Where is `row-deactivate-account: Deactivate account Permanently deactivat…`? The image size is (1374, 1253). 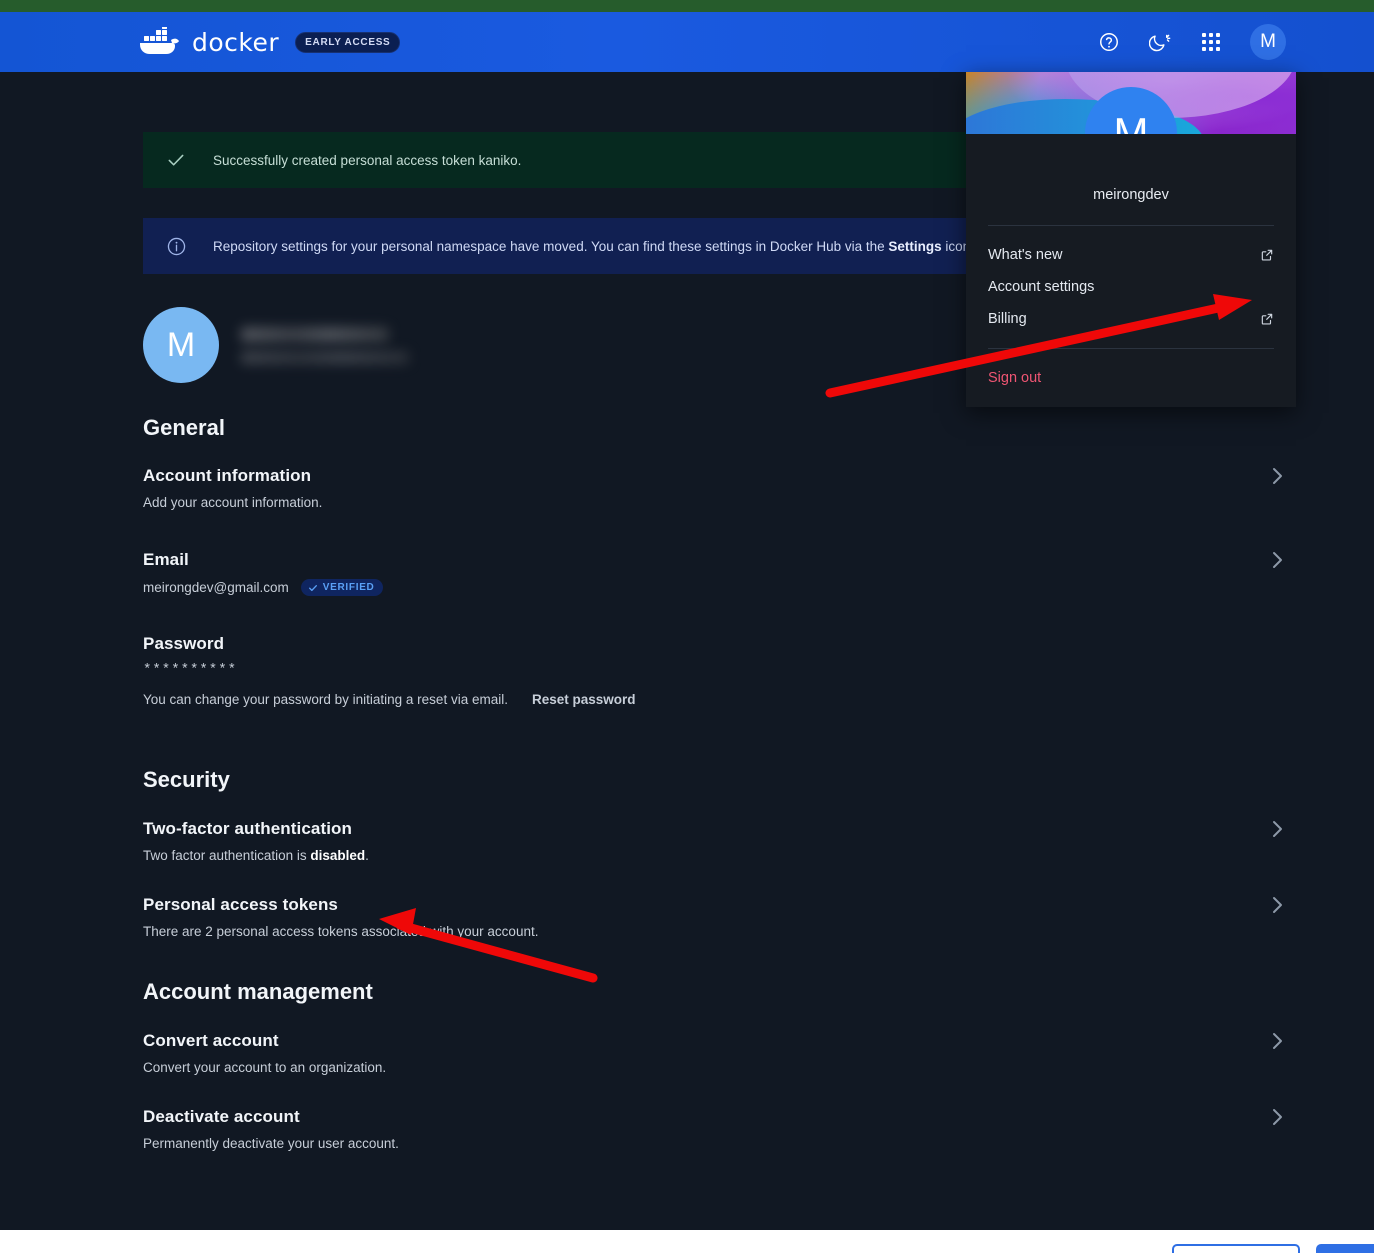 row-deactivate-account: Deactivate account Permanently deactivat… is located at coordinates (718, 1129).